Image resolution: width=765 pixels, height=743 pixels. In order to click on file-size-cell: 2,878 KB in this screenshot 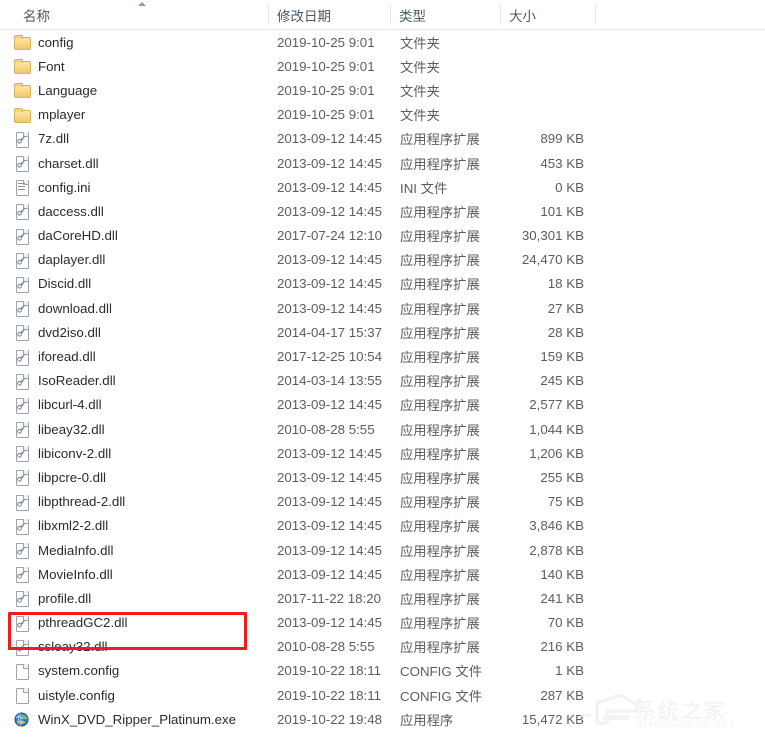, I will do `click(556, 550)`.